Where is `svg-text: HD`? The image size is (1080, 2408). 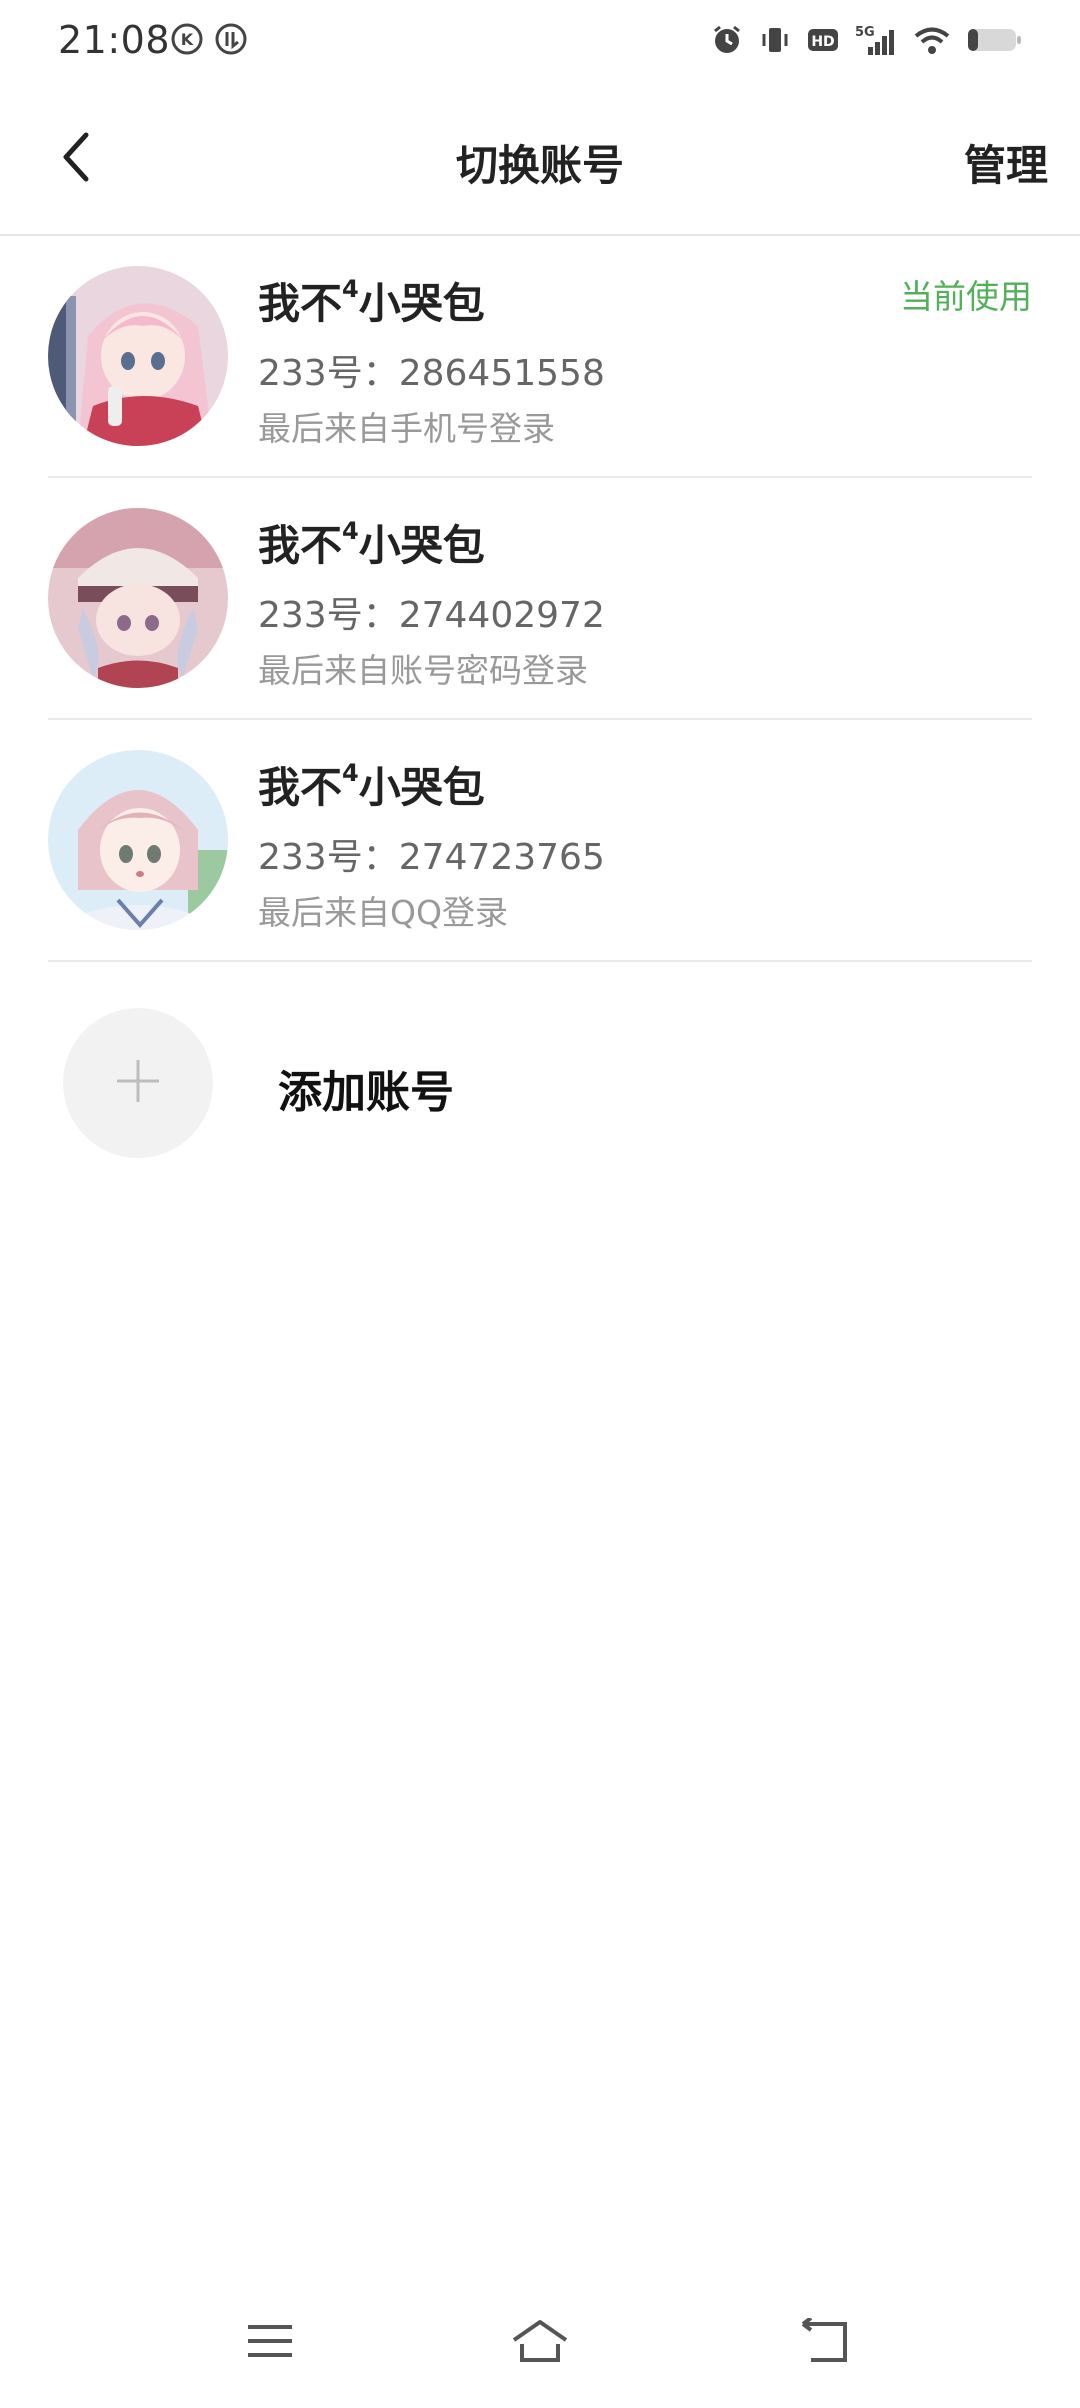
svg-text: HD is located at coordinates (822, 42).